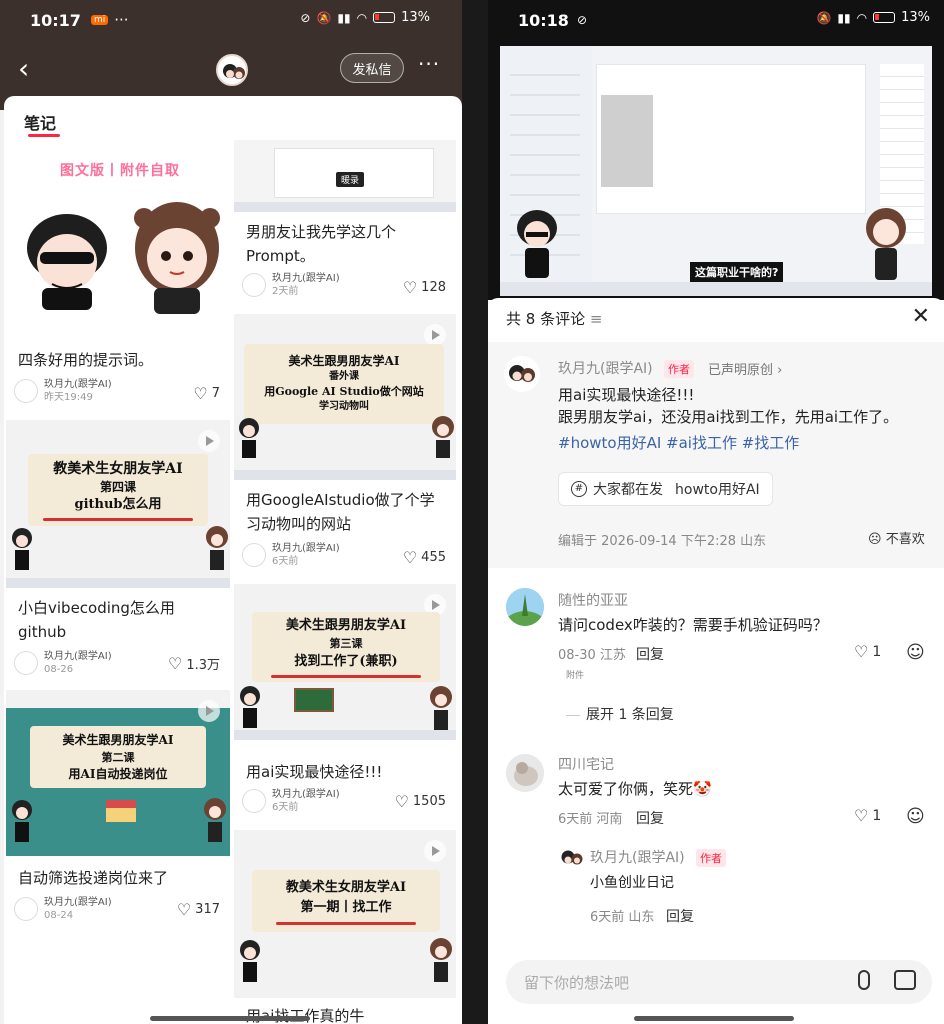 This screenshot has height=1024, width=944. What do you see at coordinates (346, 625) in the screenshot?
I see `cover-text: 美术生跟男朋友学AI` at bounding box center [346, 625].